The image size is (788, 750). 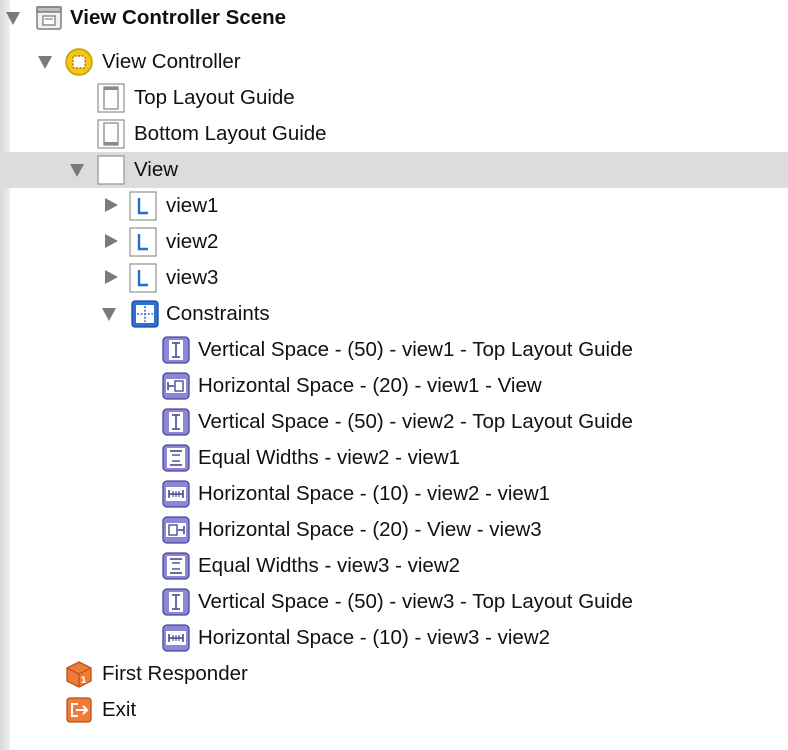 I want to click on constraint-label: Equal Widths - view3 - view2, so click(x=329, y=565).